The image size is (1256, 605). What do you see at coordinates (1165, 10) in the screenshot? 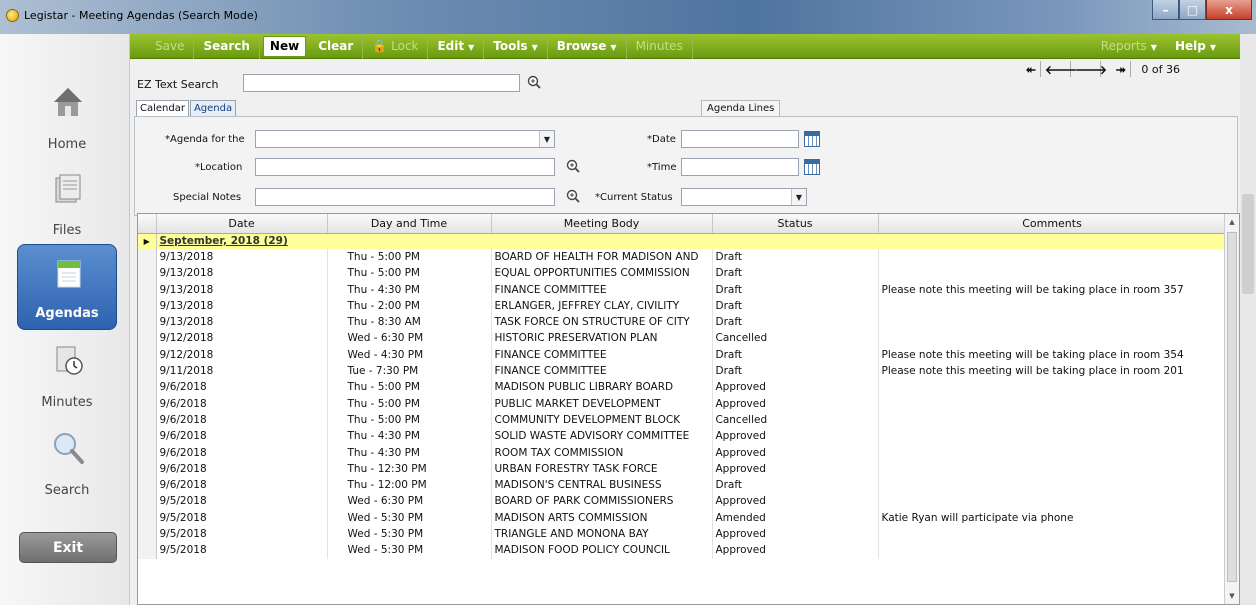
I see `minimize-button: –` at bounding box center [1165, 10].